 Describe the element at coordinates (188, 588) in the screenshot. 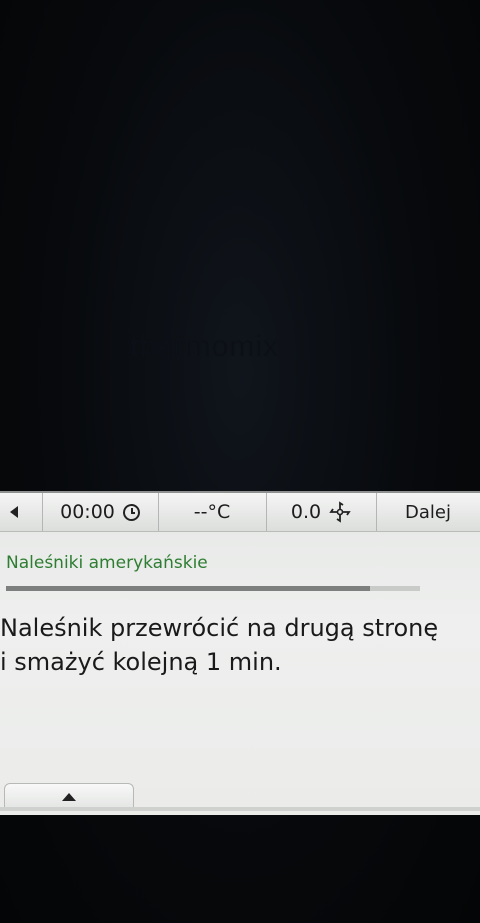

I see `recipe-progress-fill` at that location.